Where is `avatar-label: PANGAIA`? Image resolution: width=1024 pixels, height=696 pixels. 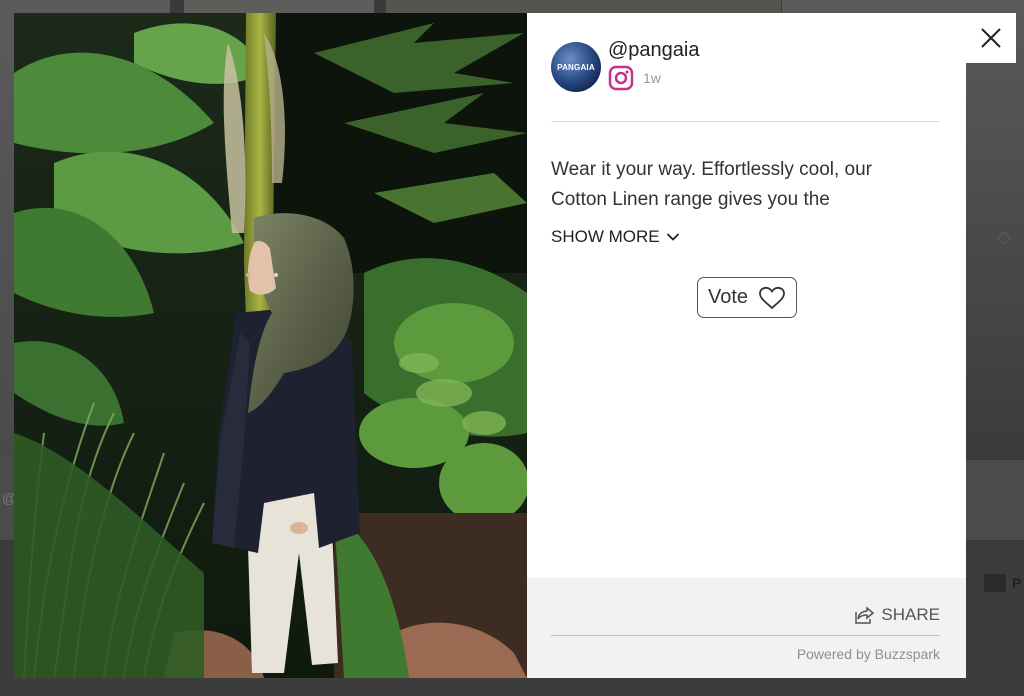 avatar-label: PANGAIA is located at coordinates (576, 67).